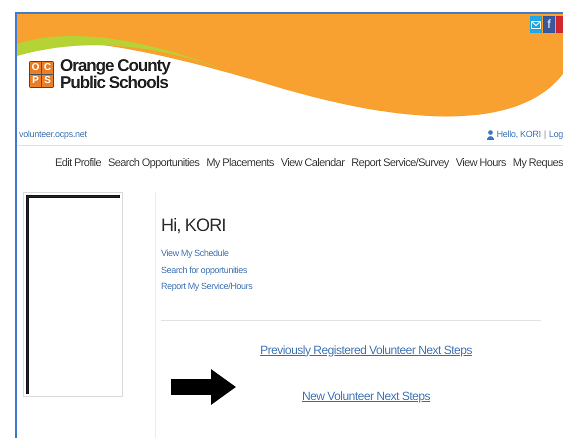 This screenshot has width=563, height=438. Describe the element at coordinates (555, 135) in the screenshot. I see `logout-link: Log` at that location.